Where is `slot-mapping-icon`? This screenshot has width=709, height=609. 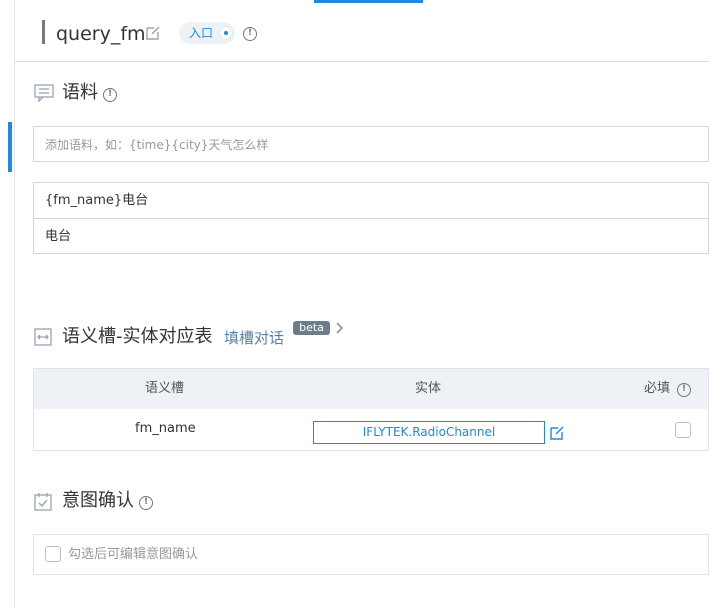
slot-mapping-icon is located at coordinates (43, 337).